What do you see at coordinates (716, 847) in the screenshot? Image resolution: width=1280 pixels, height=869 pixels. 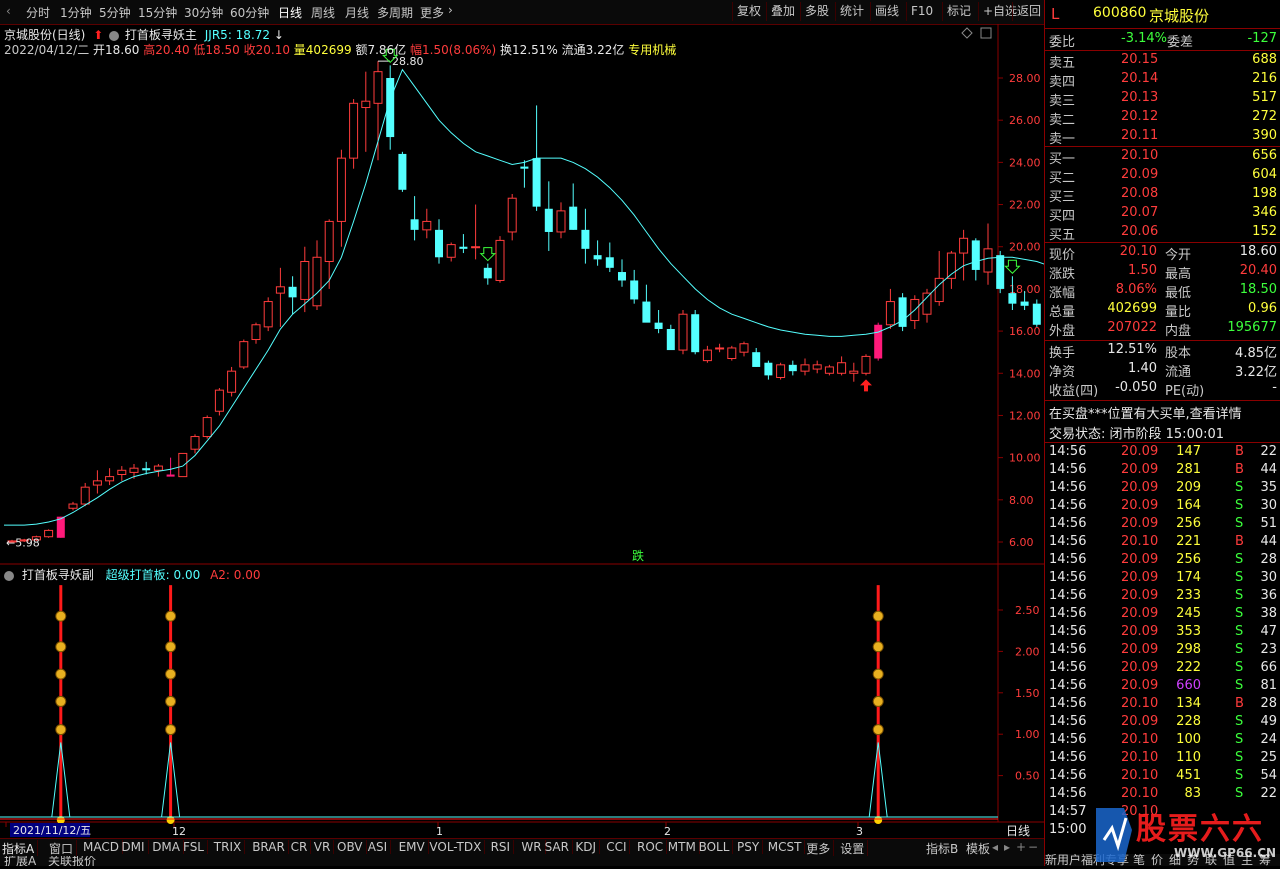 I see `indicator-tab-21: BOLL` at bounding box center [716, 847].